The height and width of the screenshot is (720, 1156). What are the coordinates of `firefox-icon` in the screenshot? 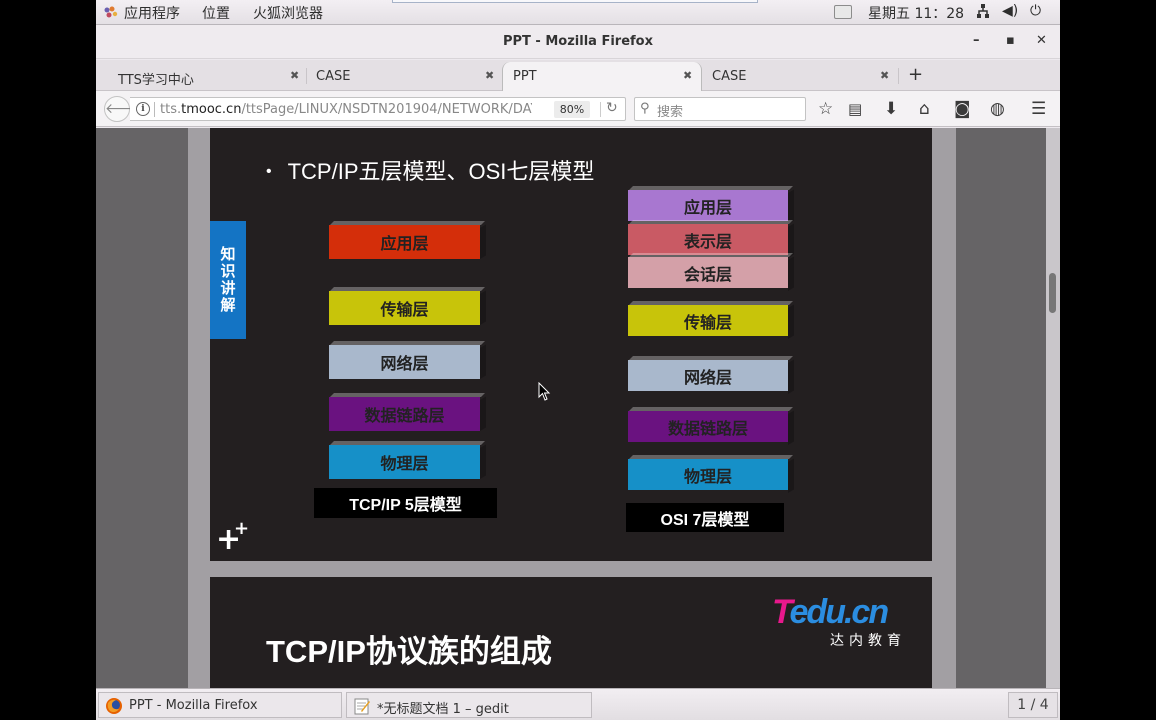 It's located at (114, 706).